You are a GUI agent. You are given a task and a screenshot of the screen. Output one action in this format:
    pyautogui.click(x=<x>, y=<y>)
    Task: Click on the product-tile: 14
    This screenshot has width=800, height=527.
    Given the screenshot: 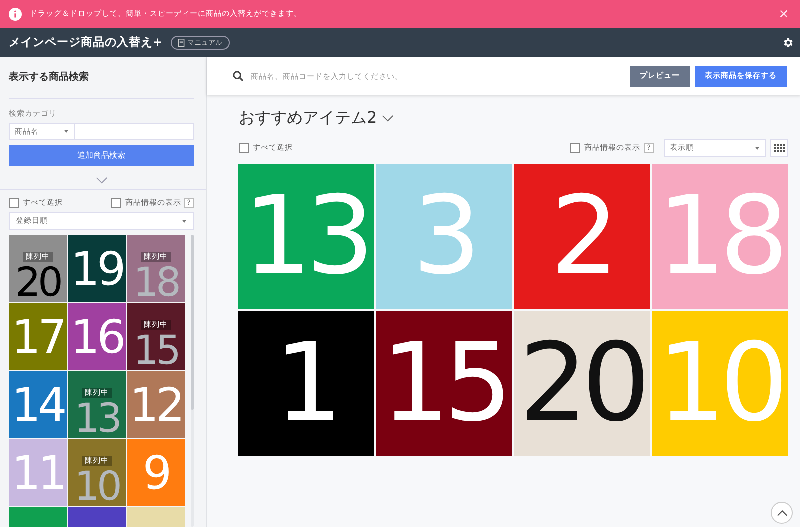 What is the action you would take?
    pyautogui.click(x=38, y=404)
    